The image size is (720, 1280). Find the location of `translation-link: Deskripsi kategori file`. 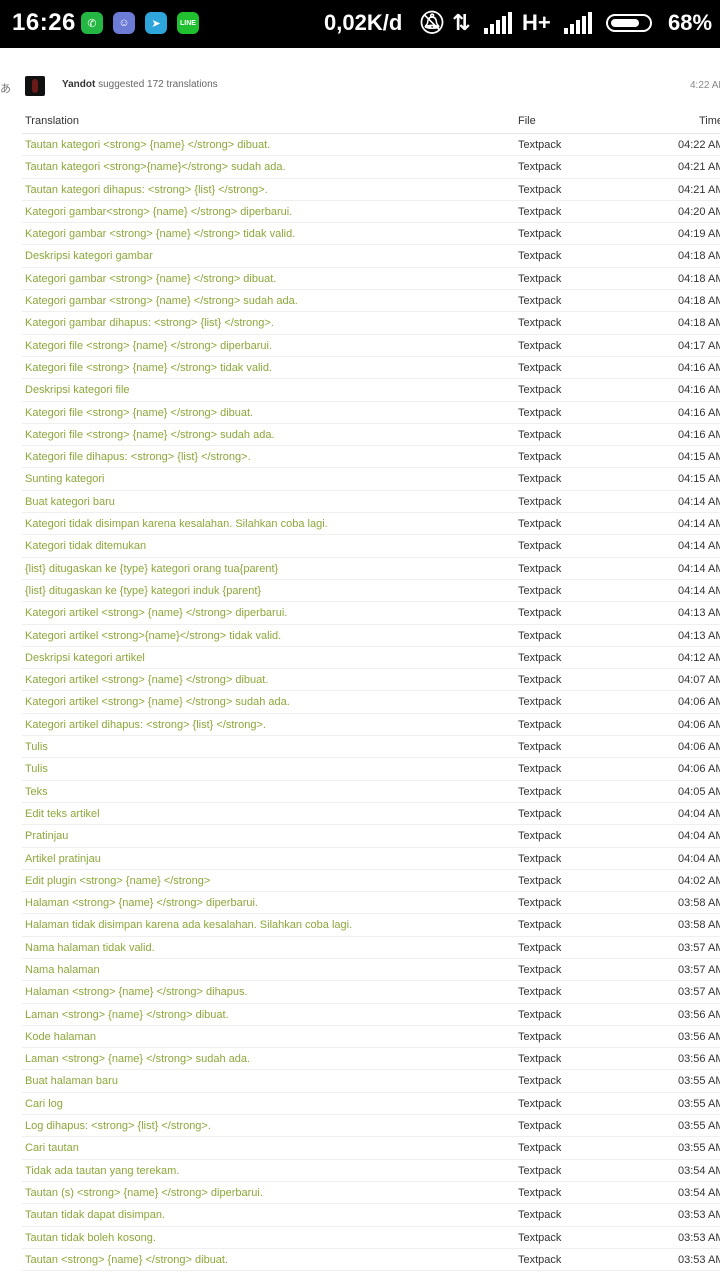

translation-link: Deskripsi kategori file is located at coordinates (77, 390).